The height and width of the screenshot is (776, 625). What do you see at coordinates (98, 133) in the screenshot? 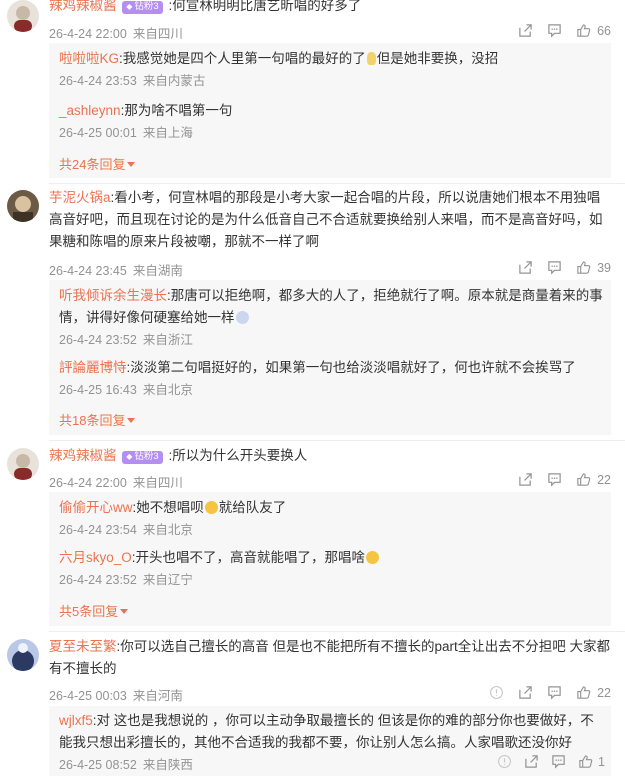
I see `reply-time: 26-4-25 00:01` at bounding box center [98, 133].